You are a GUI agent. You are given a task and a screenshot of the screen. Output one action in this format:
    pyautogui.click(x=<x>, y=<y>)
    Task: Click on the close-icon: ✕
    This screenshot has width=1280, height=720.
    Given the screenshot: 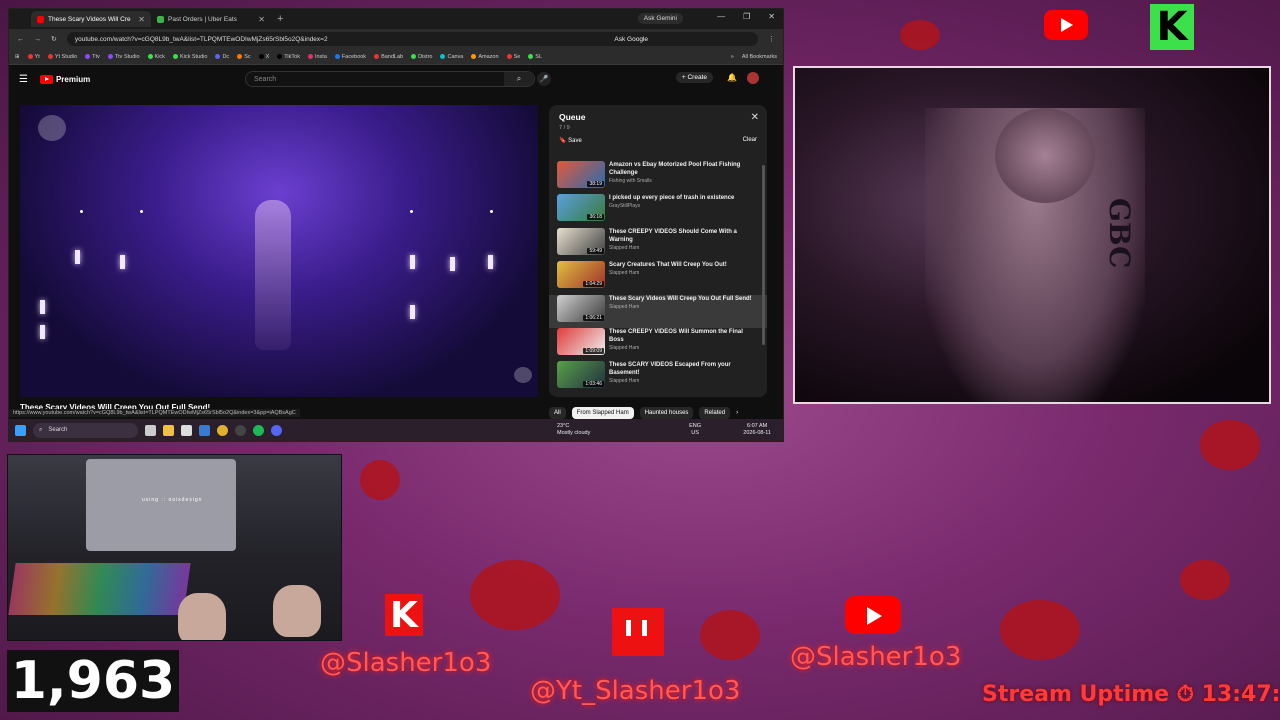 What is the action you would take?
    pyautogui.click(x=755, y=117)
    